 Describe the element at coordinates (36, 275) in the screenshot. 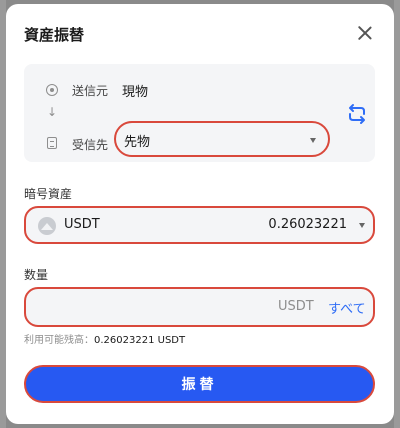

I see `quantity-label: 数量` at that location.